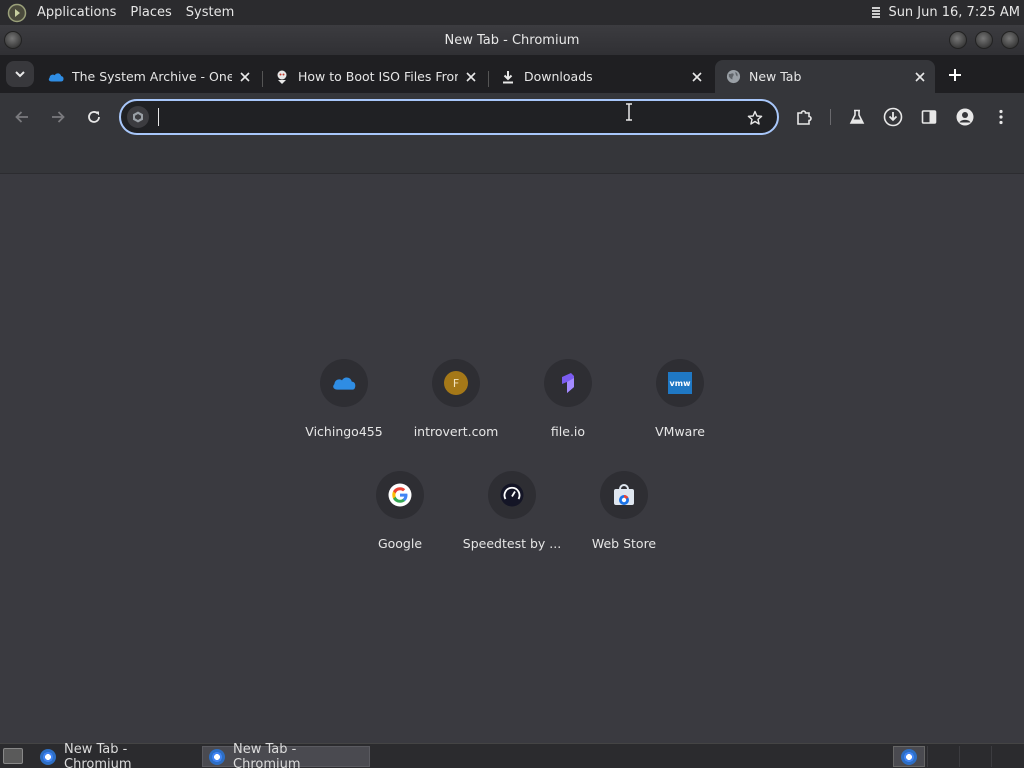 This screenshot has height=768, width=1024. I want to click on shortcut-label: file.io, so click(568, 431).